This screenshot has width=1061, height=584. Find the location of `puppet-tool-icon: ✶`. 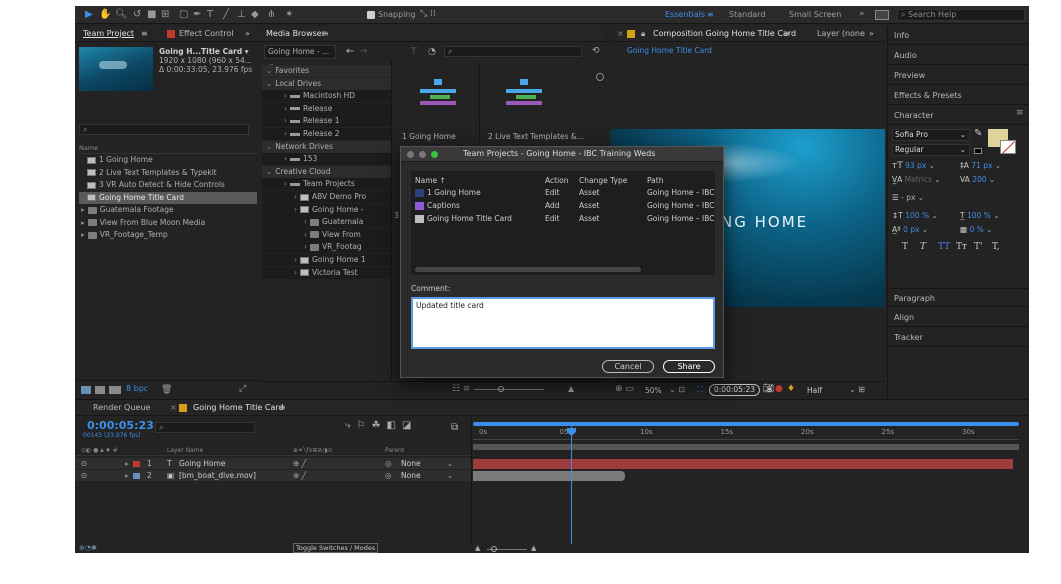

puppet-tool-icon: ✶ is located at coordinates (289, 14).